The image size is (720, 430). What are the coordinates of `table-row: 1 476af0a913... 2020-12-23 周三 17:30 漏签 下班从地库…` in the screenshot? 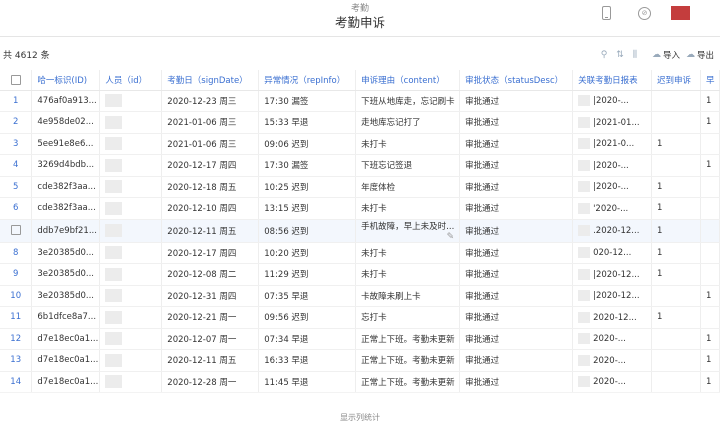 It's located at (360, 101).